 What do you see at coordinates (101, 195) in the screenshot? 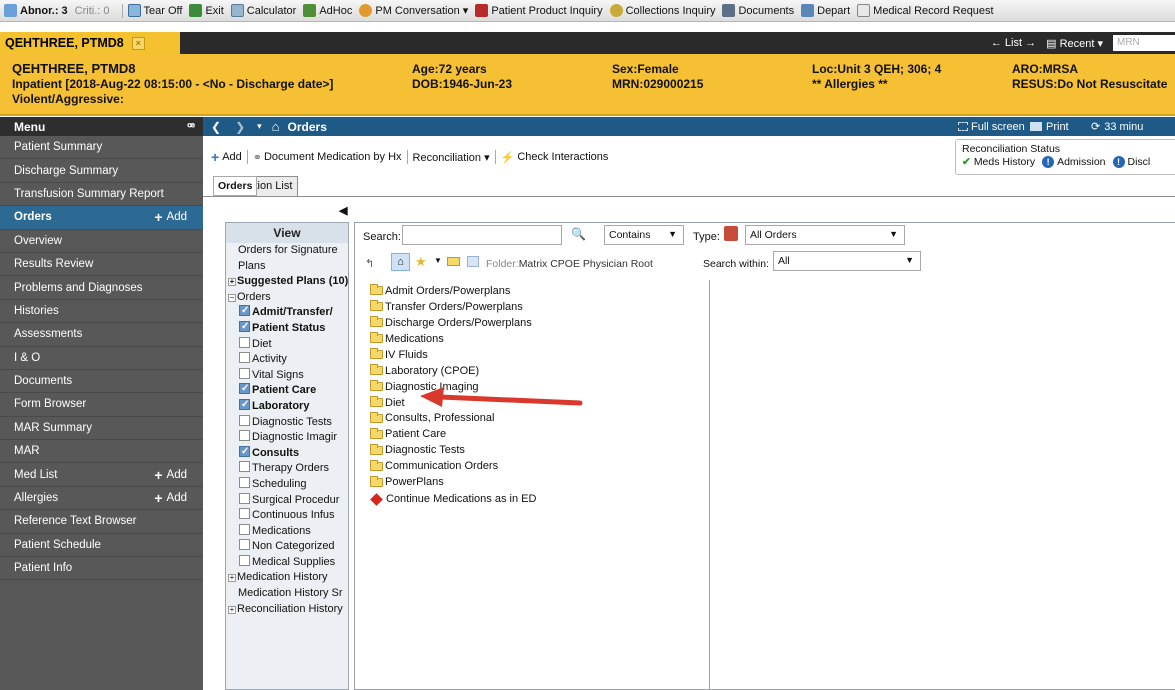
I see `sidebar-item-transfusion-summary: Transfusion Summary Report` at bounding box center [101, 195].